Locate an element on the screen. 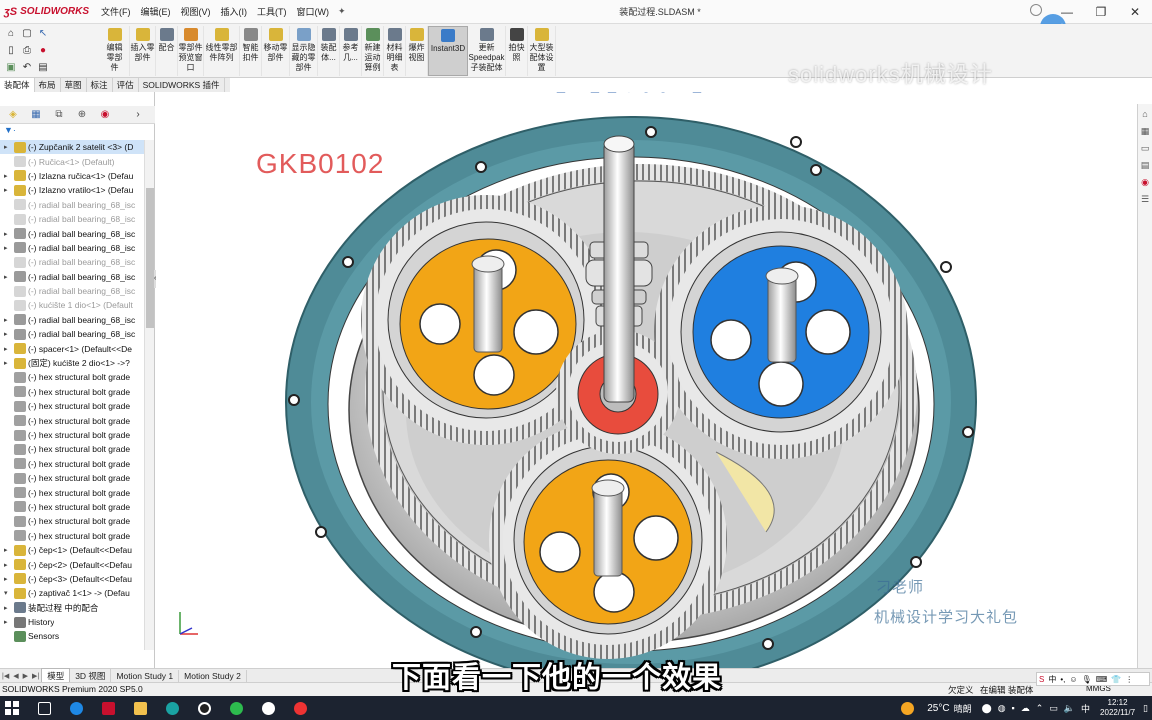  toolbar-button-15: 拍快 照 is located at coordinates (517, 51).